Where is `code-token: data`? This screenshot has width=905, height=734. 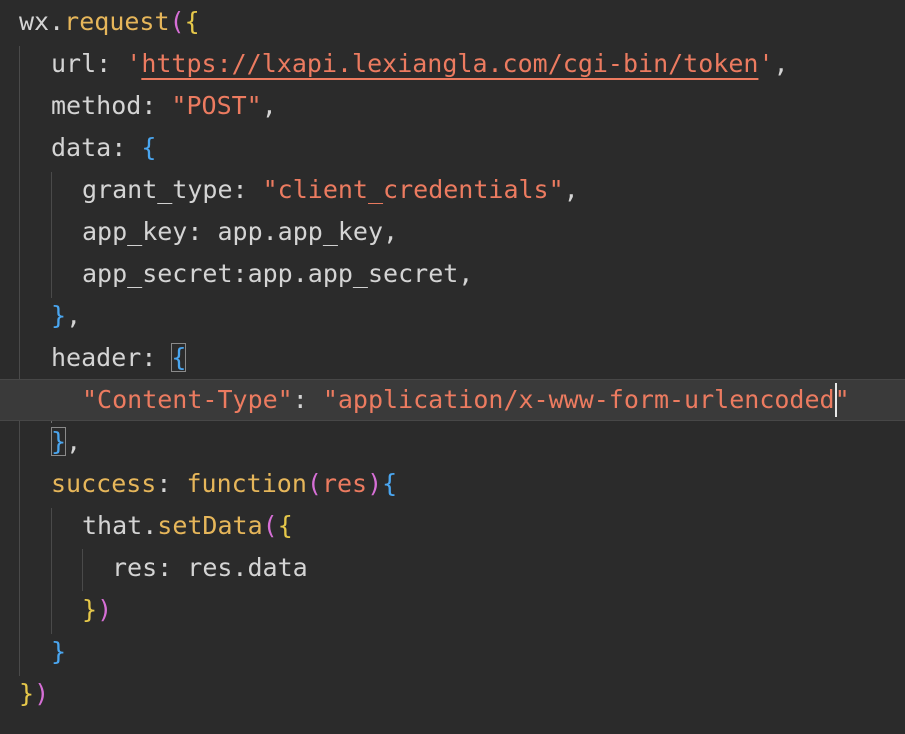 code-token: data is located at coordinates (81, 147).